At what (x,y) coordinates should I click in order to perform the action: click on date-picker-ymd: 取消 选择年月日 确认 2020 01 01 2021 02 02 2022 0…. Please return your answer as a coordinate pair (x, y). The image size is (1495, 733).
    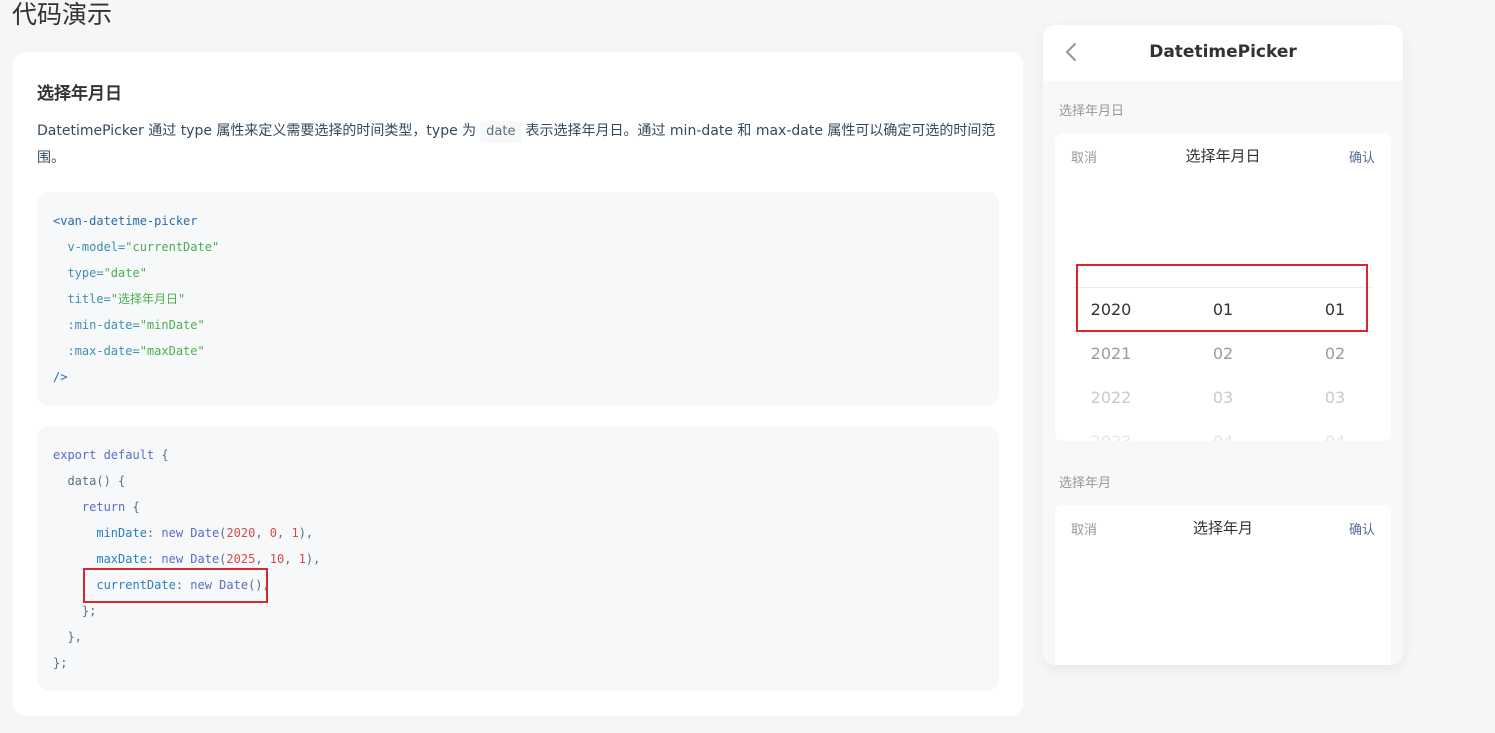
    Looking at the image, I should click on (1223, 287).